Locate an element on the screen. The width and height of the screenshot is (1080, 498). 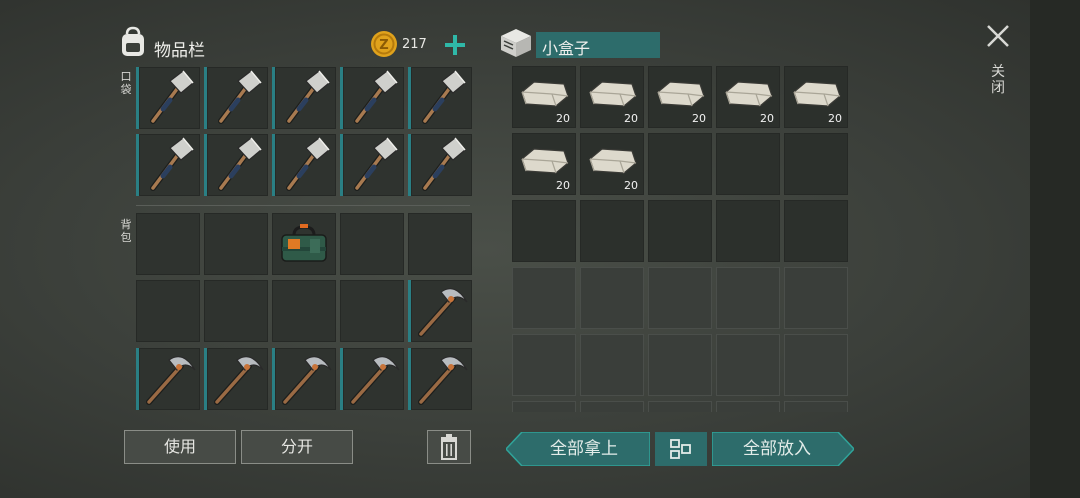
svg-text: Z is located at coordinates (383, 45).